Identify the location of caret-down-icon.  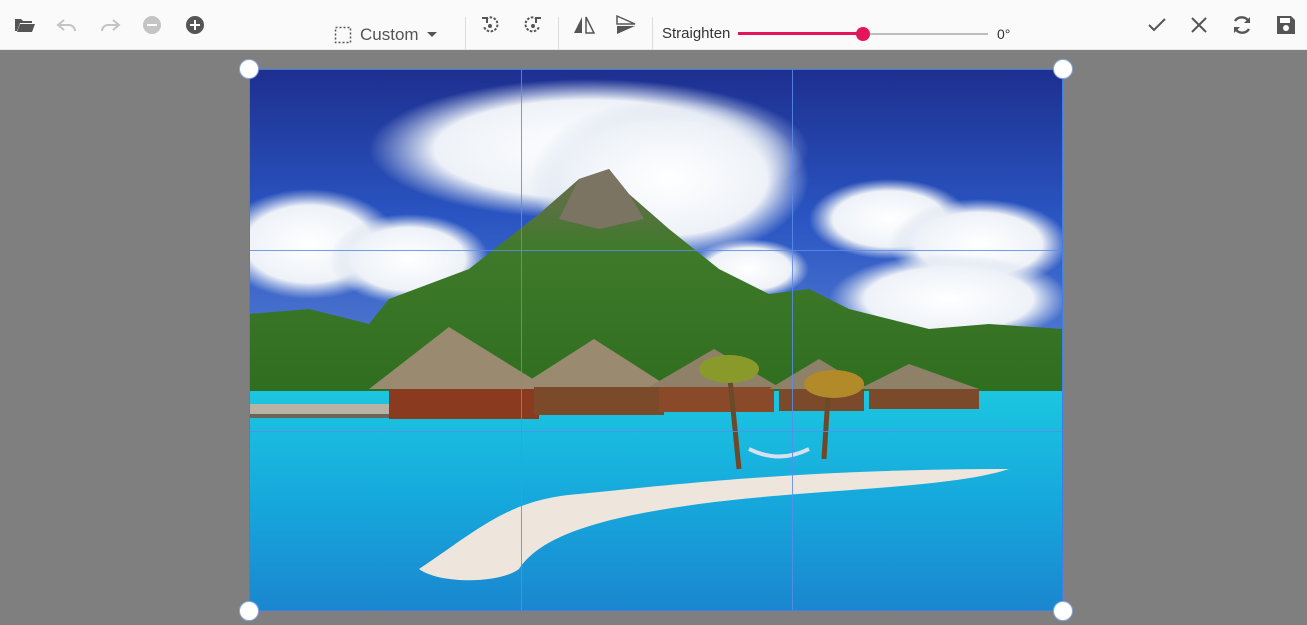
(431, 34).